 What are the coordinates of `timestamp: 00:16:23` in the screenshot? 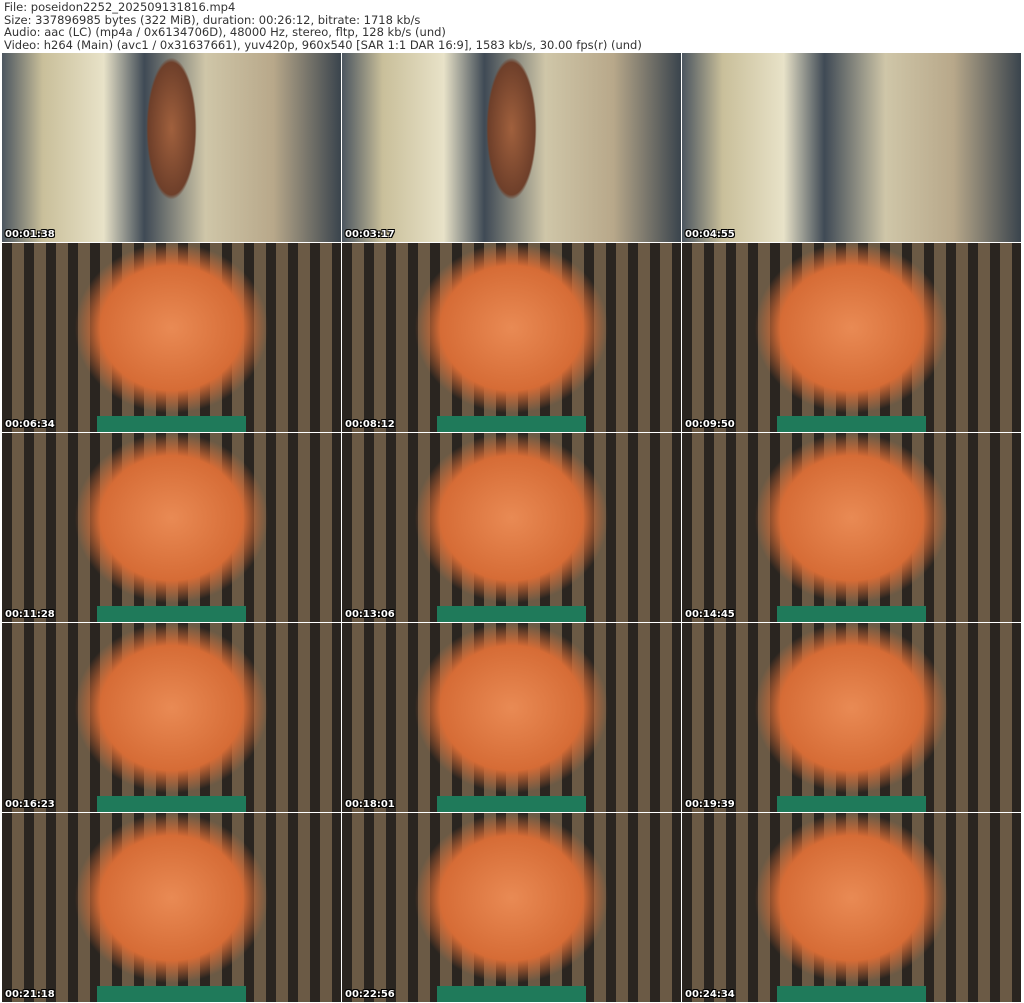 It's located at (30, 804).